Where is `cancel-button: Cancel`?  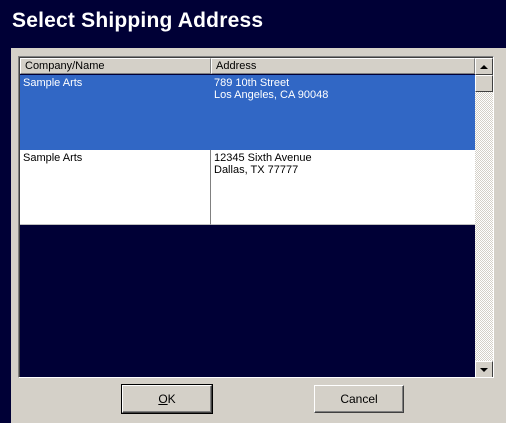 cancel-button: Cancel is located at coordinates (359, 399).